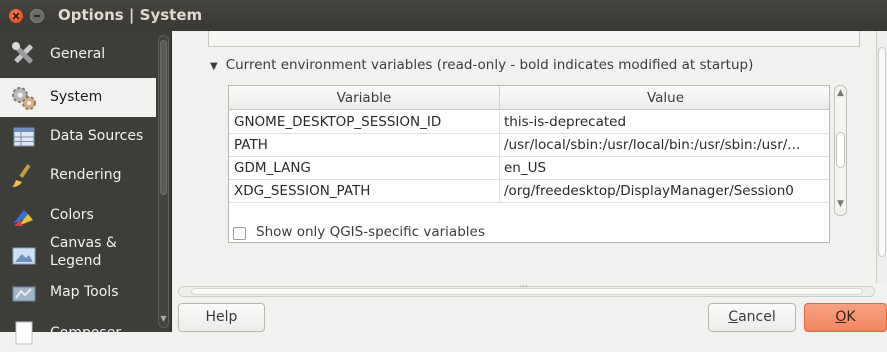 Image resolution: width=887 pixels, height=352 pixels. Describe the element at coordinates (525, 168) in the screenshot. I see `cell-value: en_US` at that location.